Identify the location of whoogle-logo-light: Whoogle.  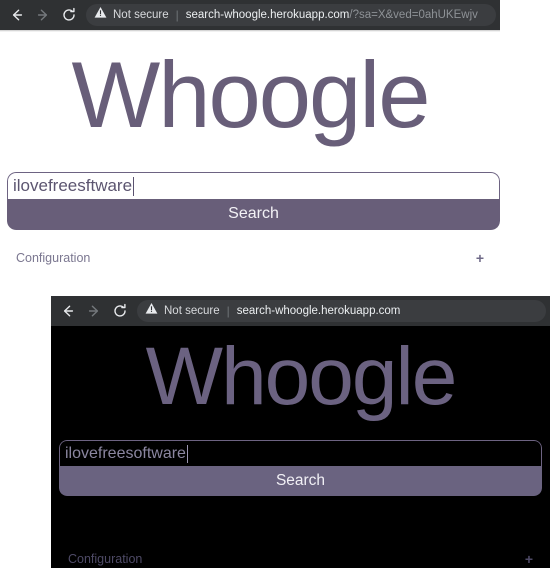
(251, 94).